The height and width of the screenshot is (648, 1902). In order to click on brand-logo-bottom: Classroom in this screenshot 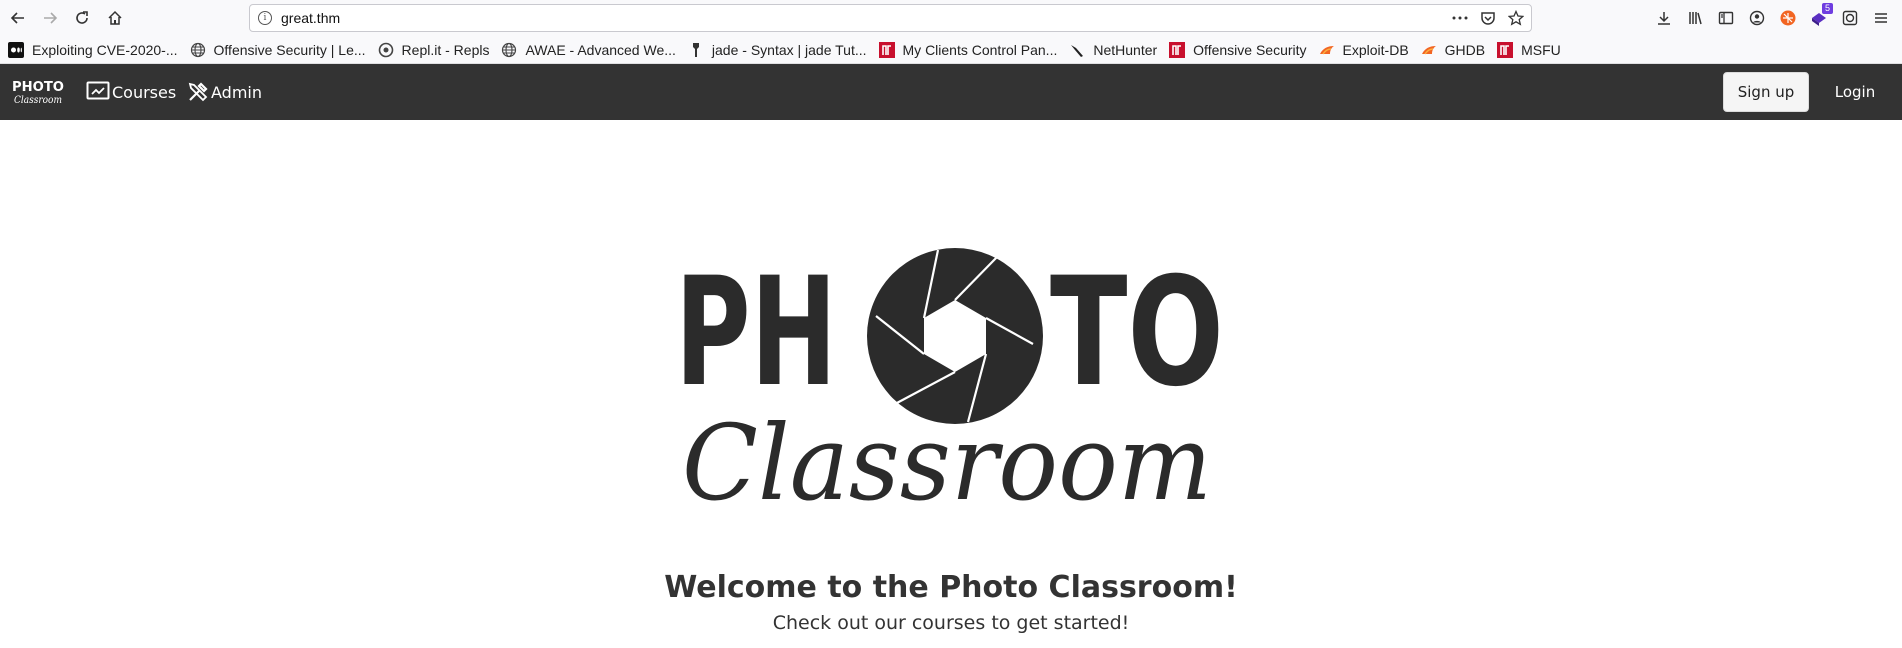, I will do `click(38, 100)`.